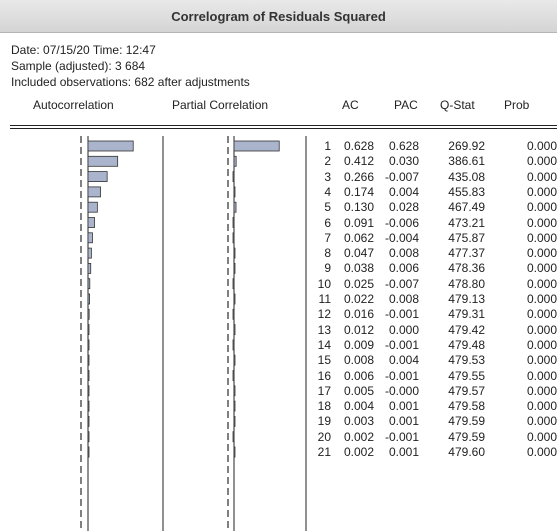  I want to click on qstat-cell: 479.31, so click(466, 314).